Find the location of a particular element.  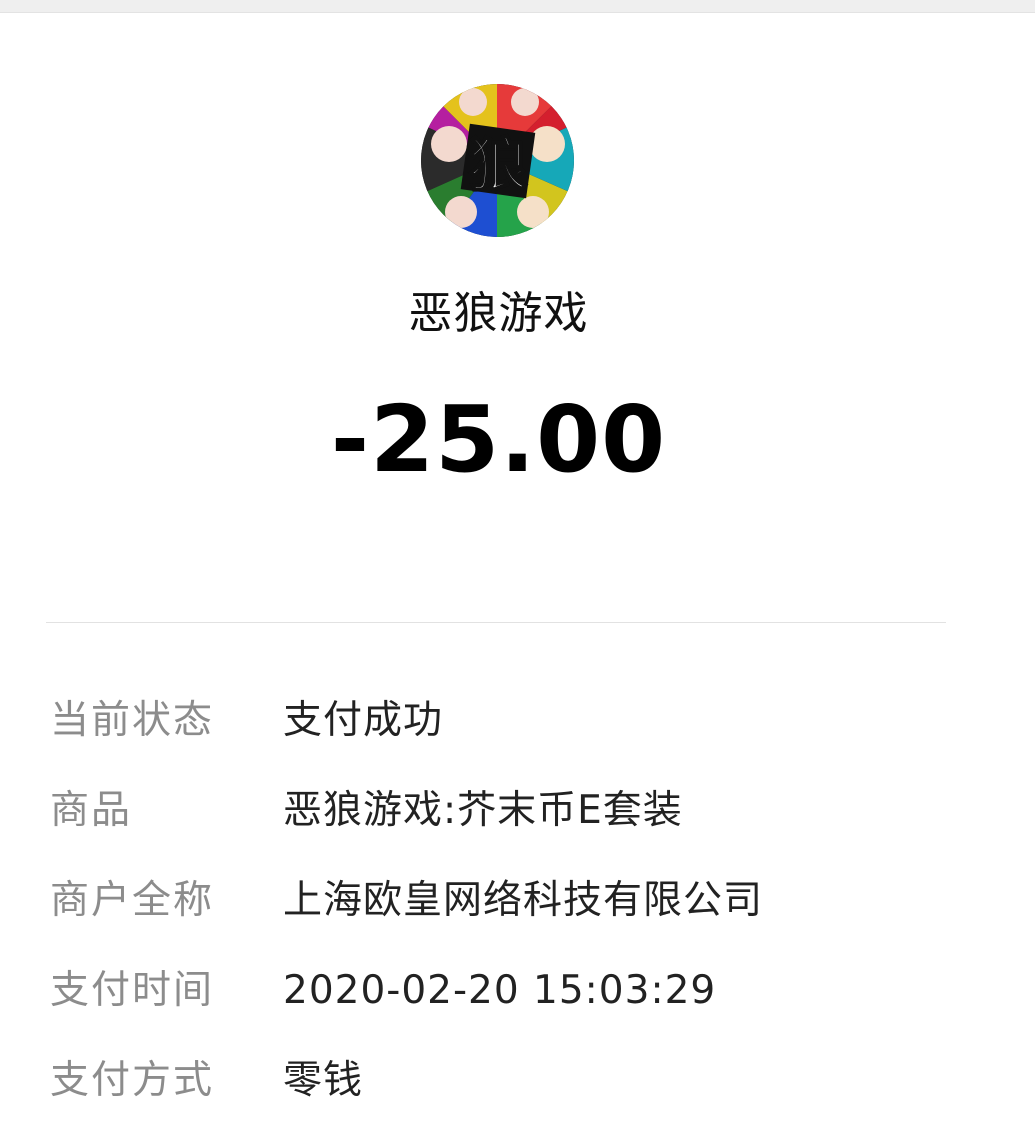

detail-row-payment-time: 支付时间 2020-02-20 15:03:29 is located at coordinates (517, 991).